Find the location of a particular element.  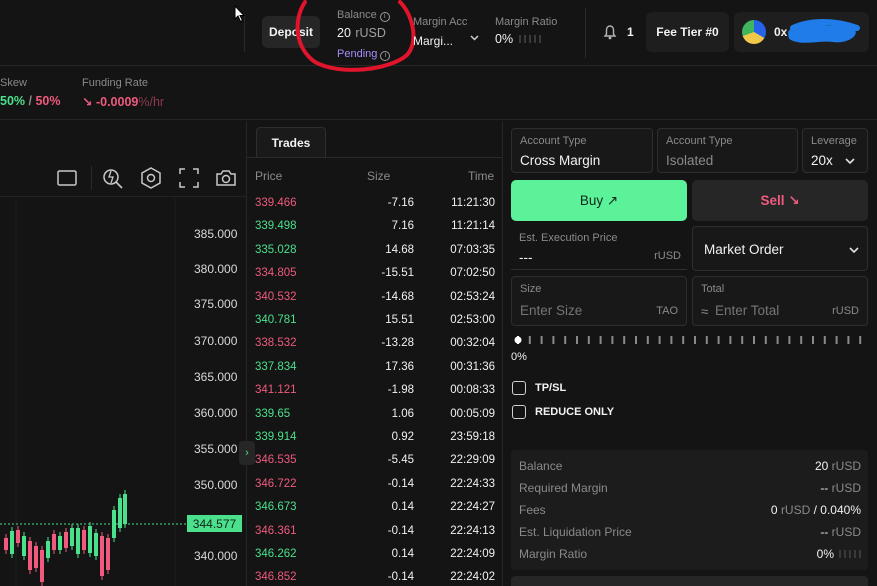

isolated-option: Account Type Isolated is located at coordinates (727, 150).